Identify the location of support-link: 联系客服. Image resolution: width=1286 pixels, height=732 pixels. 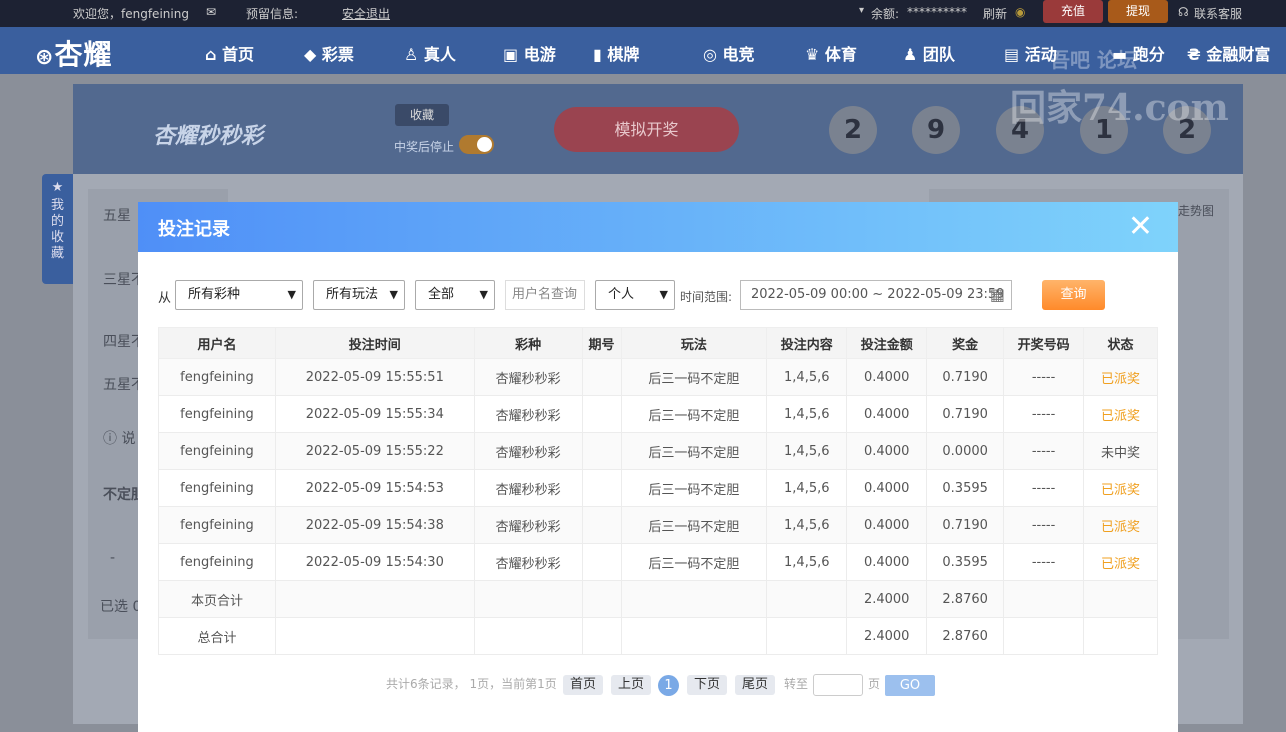
(1218, 13).